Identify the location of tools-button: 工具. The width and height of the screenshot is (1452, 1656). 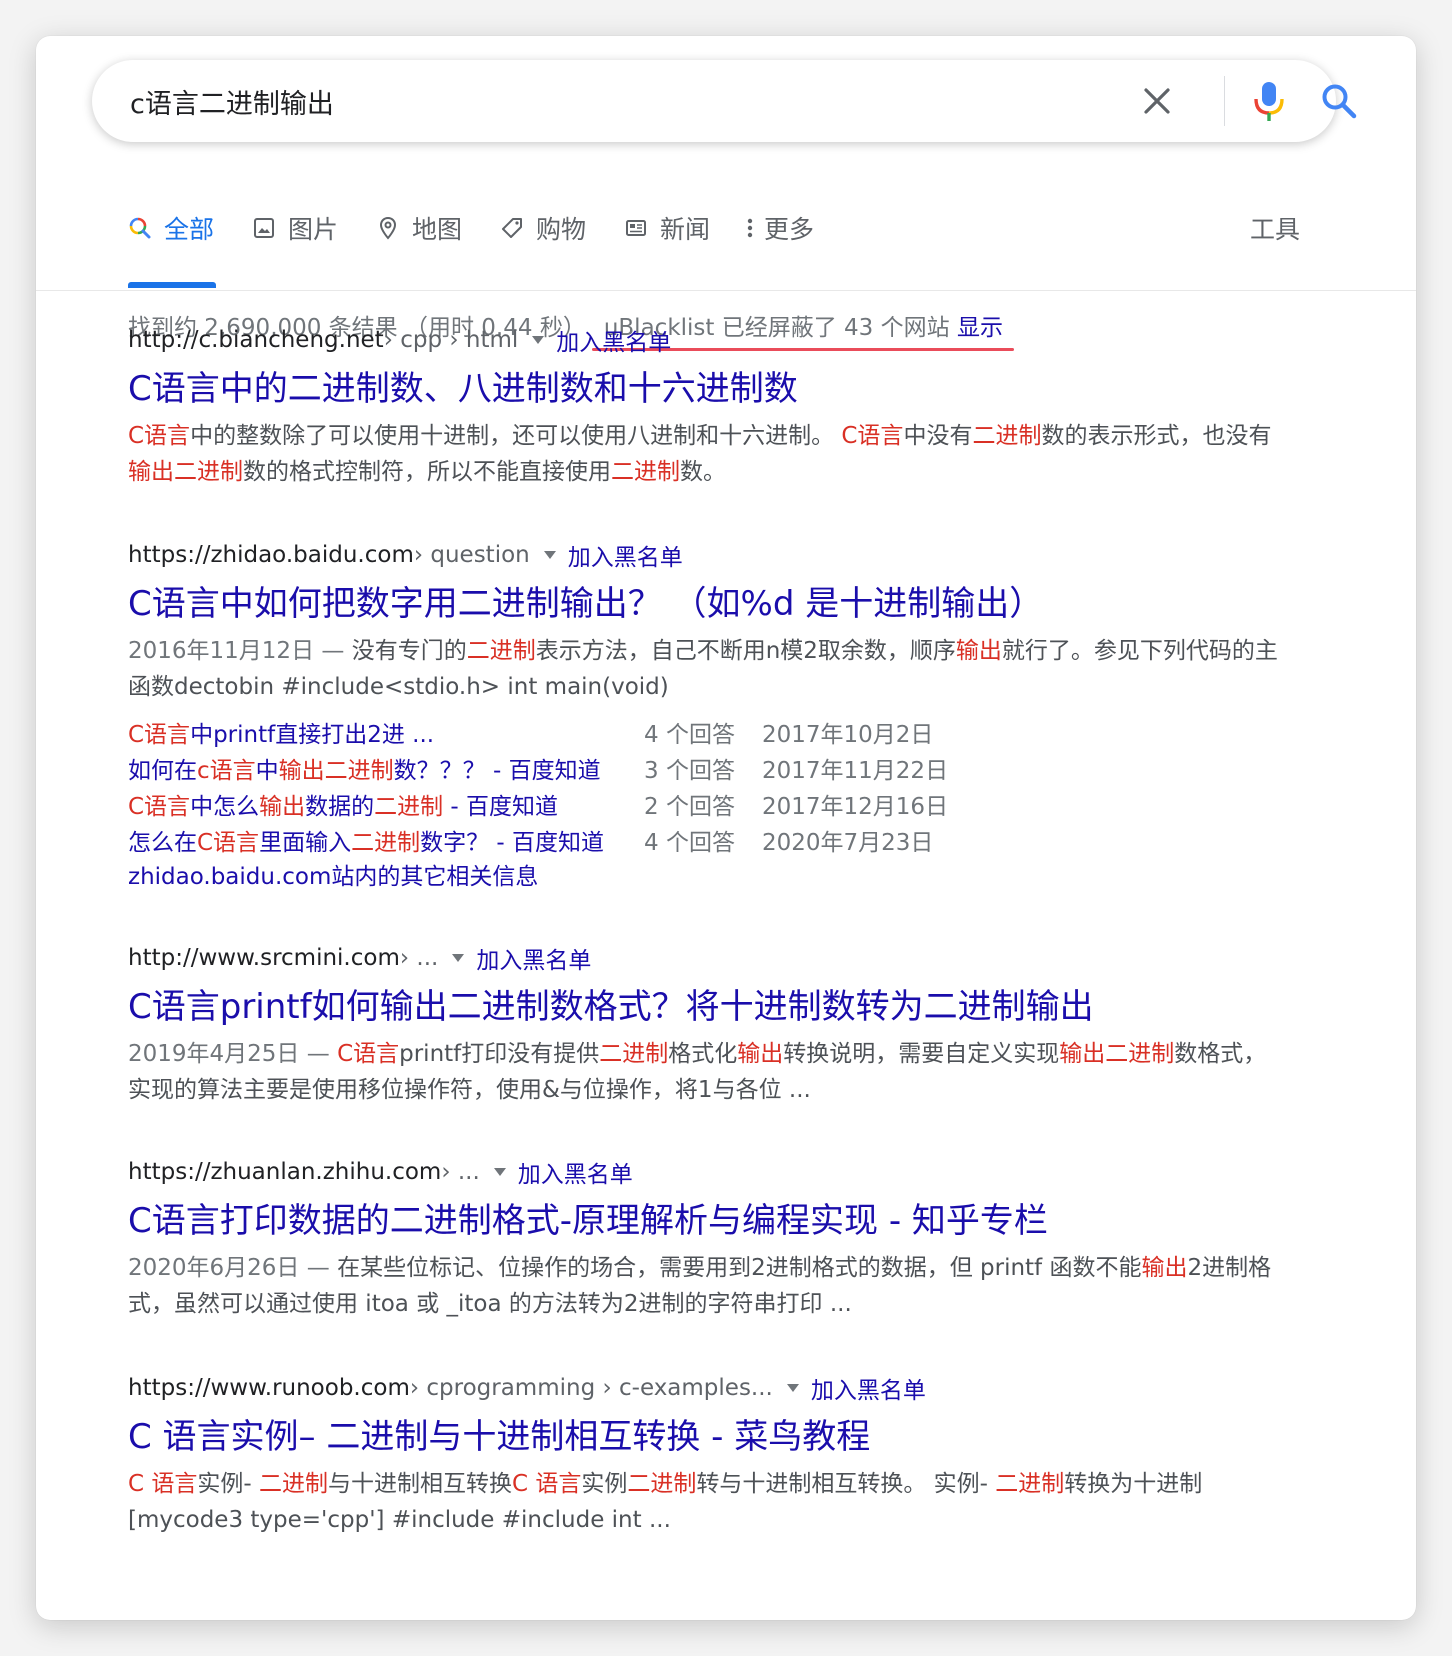
(1275, 228).